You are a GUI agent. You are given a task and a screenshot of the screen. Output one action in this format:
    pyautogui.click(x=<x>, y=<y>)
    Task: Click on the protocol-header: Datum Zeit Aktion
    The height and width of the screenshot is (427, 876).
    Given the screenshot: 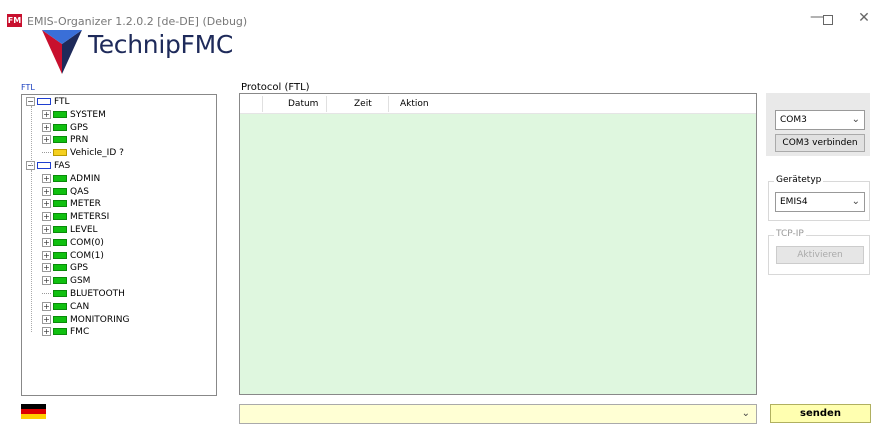 What is the action you would take?
    pyautogui.click(x=498, y=104)
    